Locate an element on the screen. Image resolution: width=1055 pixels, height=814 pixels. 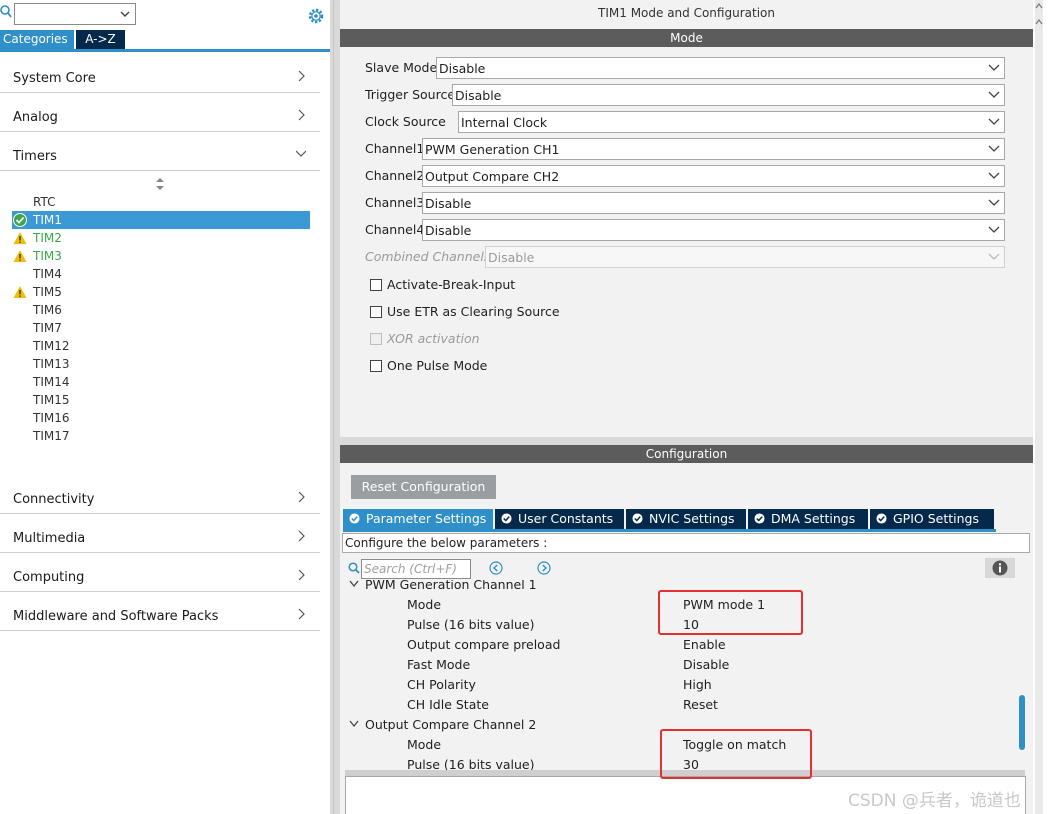
list-item-label: TIM17 is located at coordinates (51, 436).